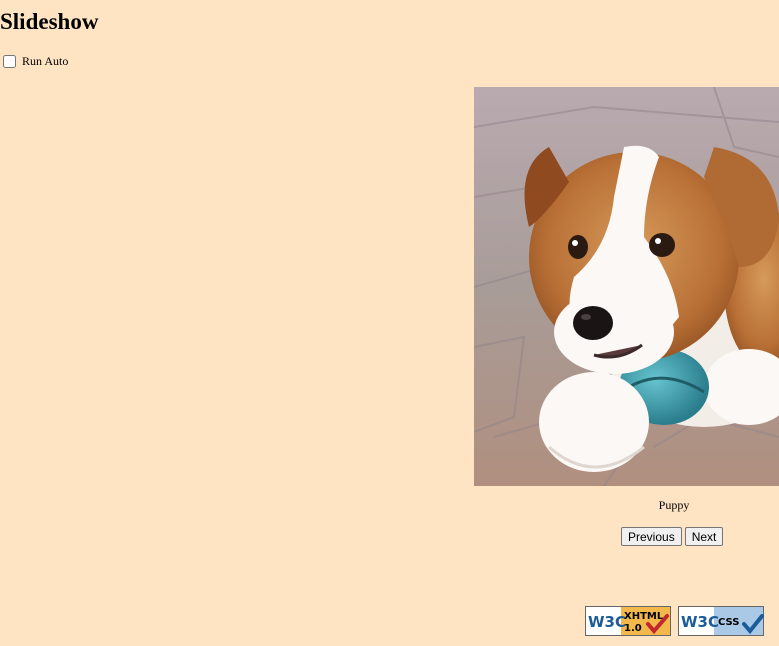 The image size is (779, 646). I want to click on previous-button: Previous, so click(651, 536).